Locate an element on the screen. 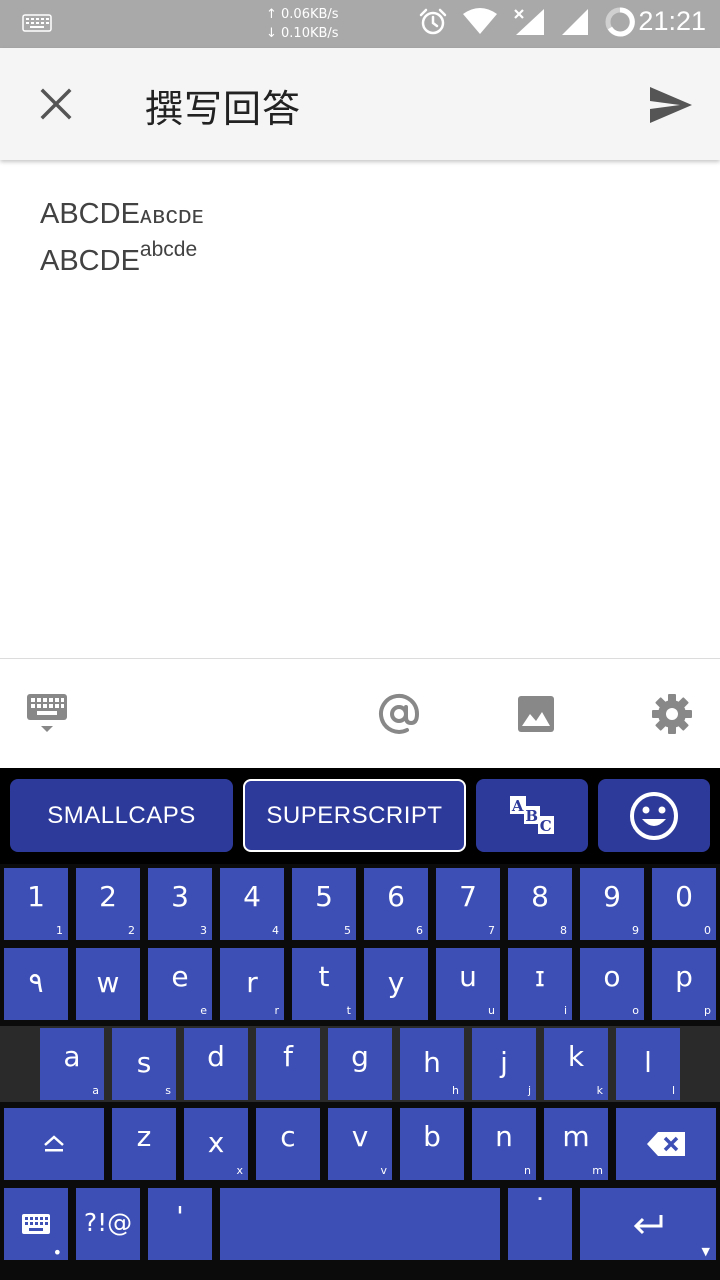 The image size is (720, 1280). enter-icon is located at coordinates (648, 1225).